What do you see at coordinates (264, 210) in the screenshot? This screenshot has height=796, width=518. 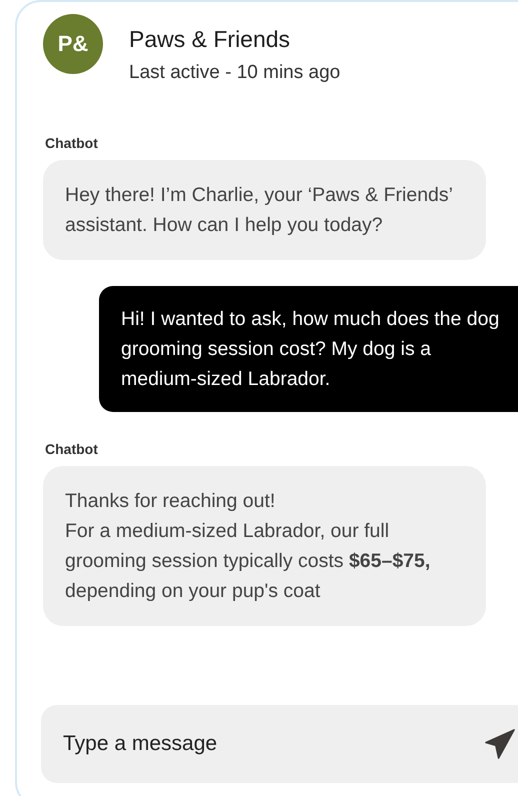 I see `bot-message-bubble: Hey there! I’m Charlie, your ‘Paws & Friends’ assistant. How can I help you today?` at bounding box center [264, 210].